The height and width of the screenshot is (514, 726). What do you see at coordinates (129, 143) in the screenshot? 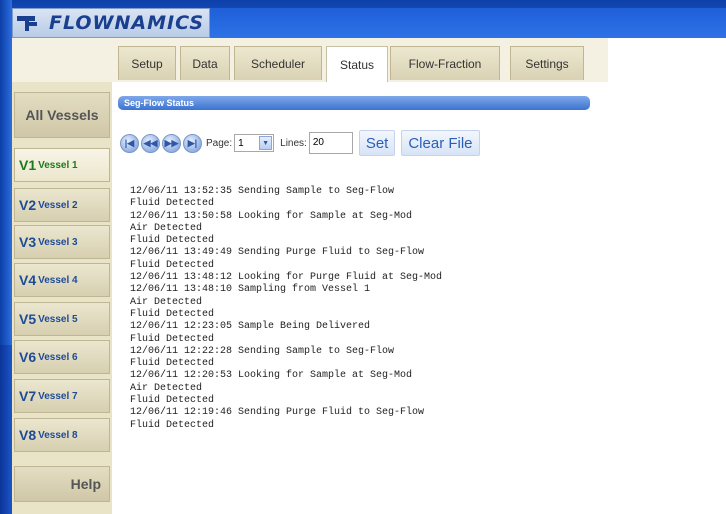
I see `first-page-icon: |◀` at bounding box center [129, 143].